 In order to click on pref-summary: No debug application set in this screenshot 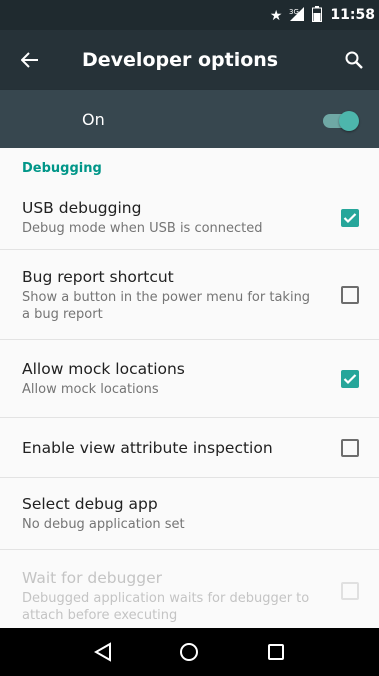, I will do `click(103, 524)`.